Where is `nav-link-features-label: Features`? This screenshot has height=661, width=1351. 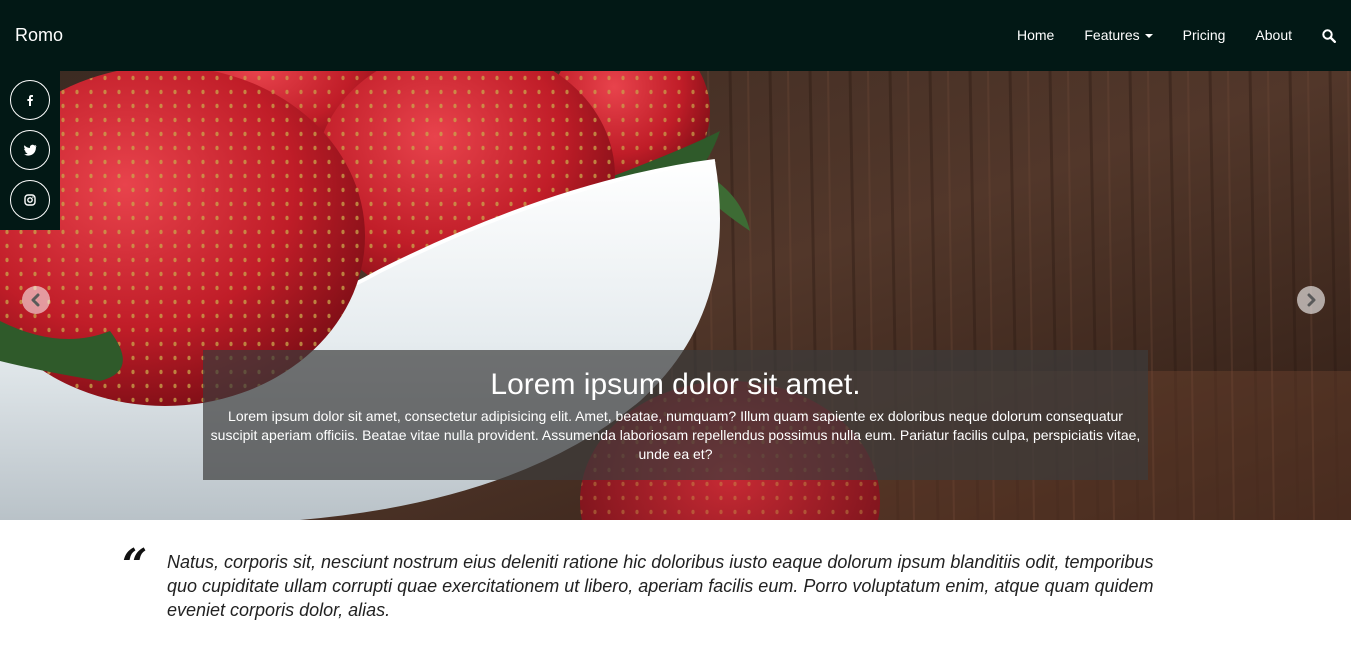 nav-link-features-label: Features is located at coordinates (1112, 35).